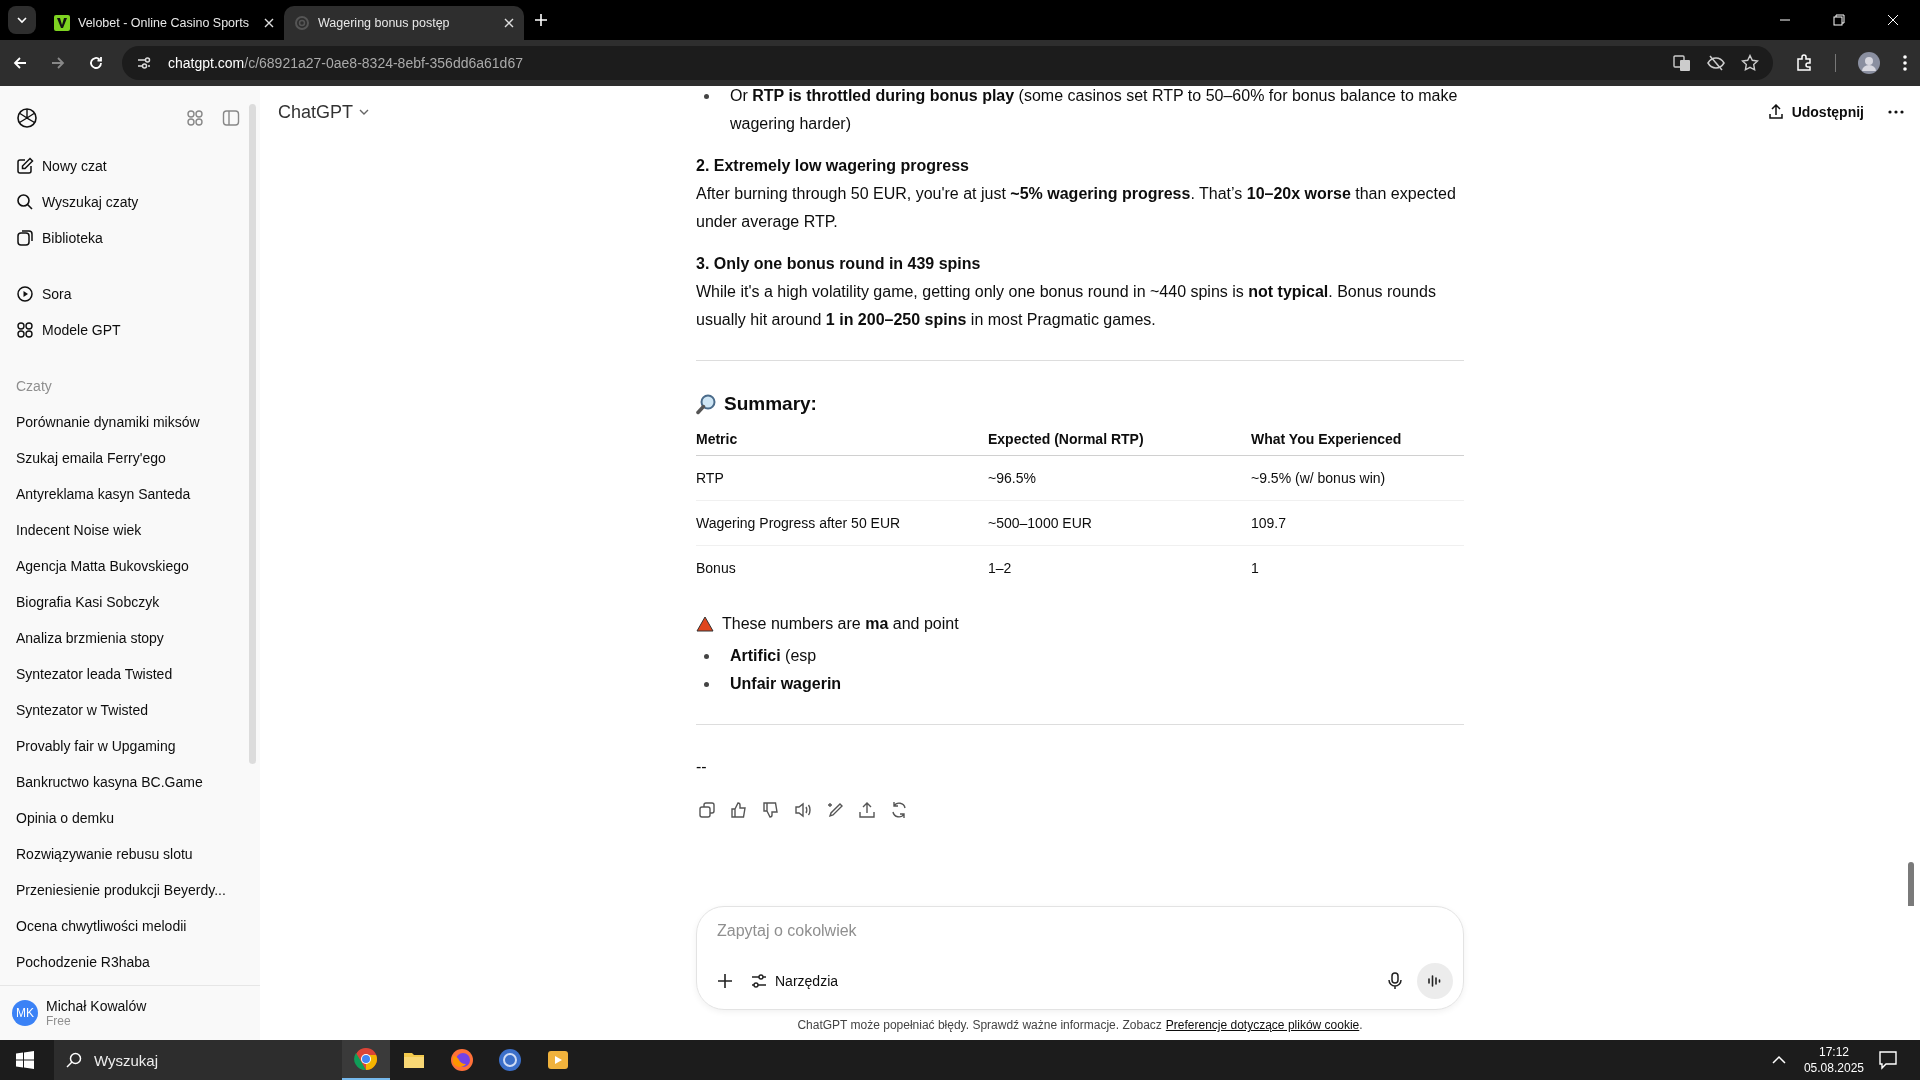 The image size is (1920, 1080). Describe the element at coordinates (842, 567) in the screenshot. I see `table-cell: Bonus` at that location.